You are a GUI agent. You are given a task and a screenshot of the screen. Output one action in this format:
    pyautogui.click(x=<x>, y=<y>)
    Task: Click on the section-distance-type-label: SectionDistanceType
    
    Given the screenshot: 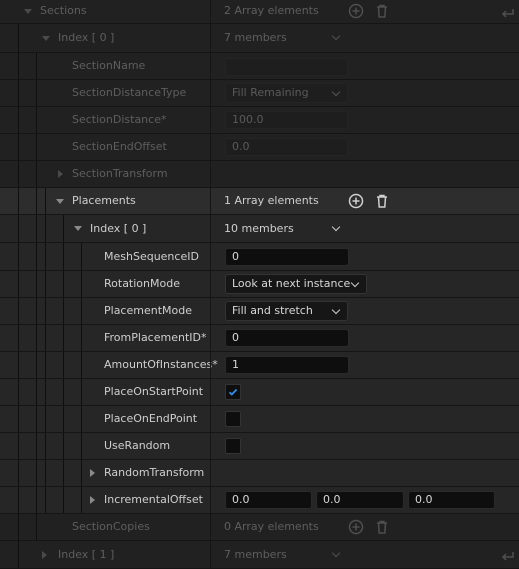 What is the action you would take?
    pyautogui.click(x=129, y=92)
    